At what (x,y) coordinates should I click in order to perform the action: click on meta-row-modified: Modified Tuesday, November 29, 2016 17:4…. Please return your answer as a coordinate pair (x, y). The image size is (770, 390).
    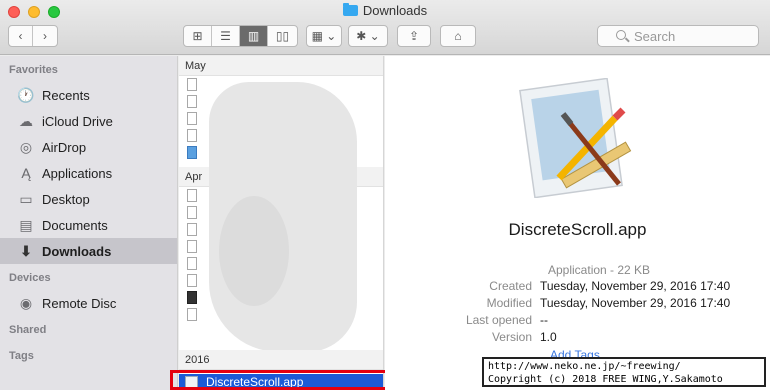
    Looking at the image, I should click on (608, 303).